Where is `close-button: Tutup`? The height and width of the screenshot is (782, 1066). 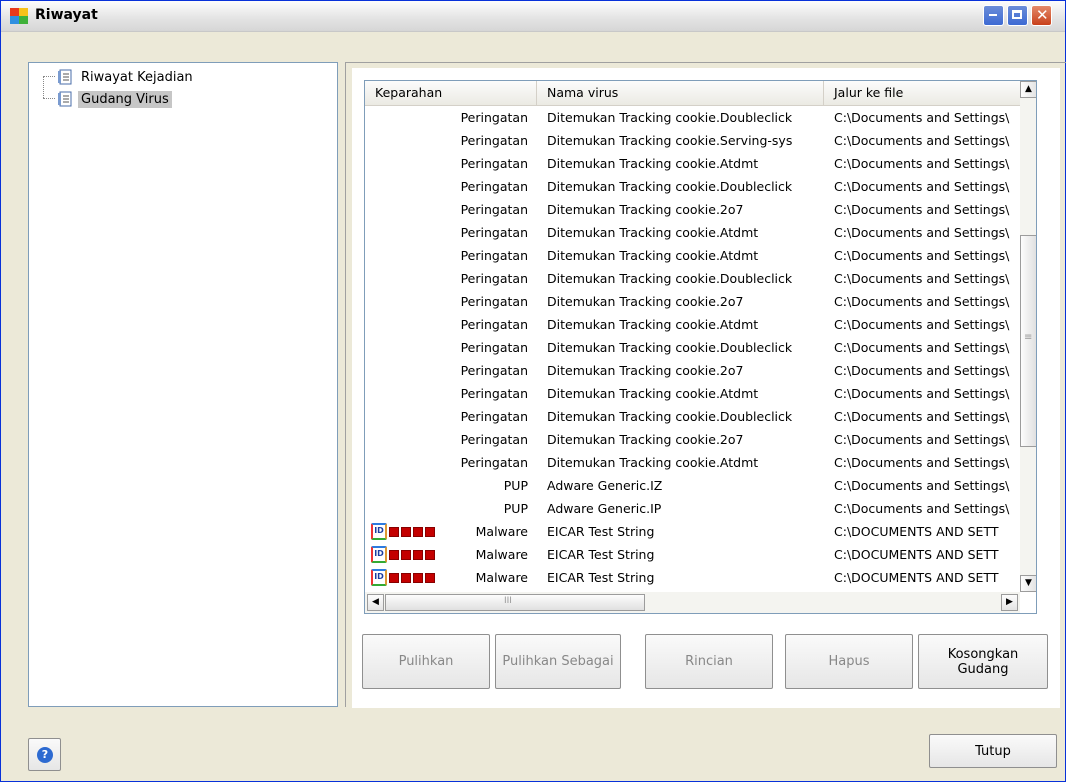
close-button: Tutup is located at coordinates (993, 751).